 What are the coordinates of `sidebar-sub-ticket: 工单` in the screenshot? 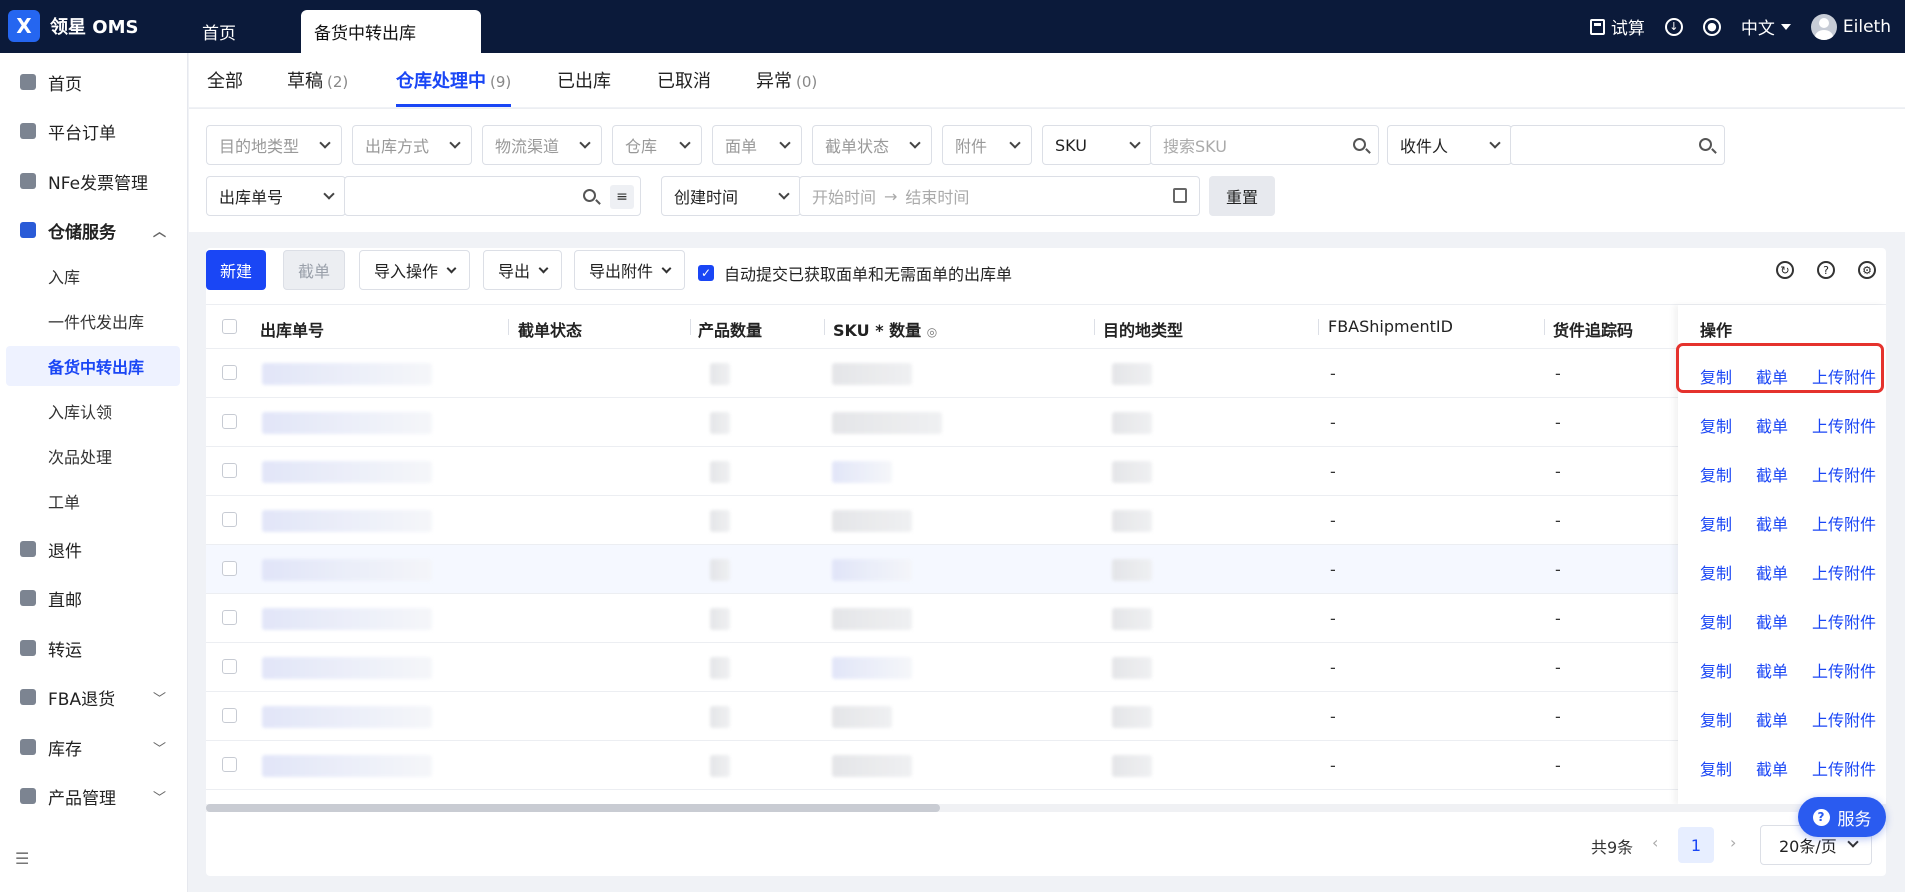 It's located at (93, 501).